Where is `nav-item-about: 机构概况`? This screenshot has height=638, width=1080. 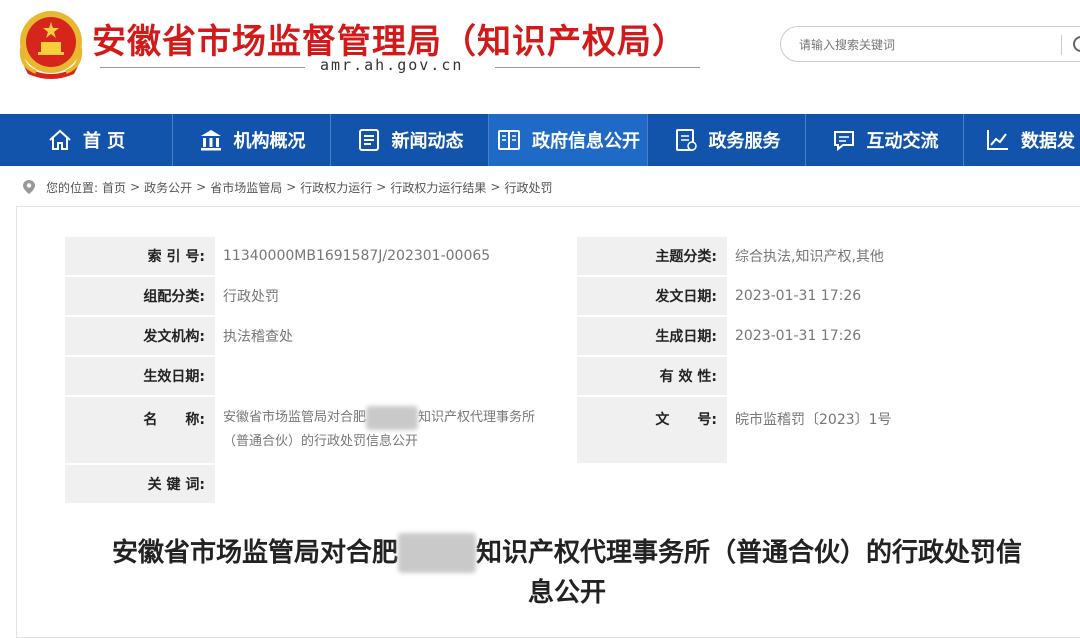
nav-item-about: 机构概况 is located at coordinates (251, 140).